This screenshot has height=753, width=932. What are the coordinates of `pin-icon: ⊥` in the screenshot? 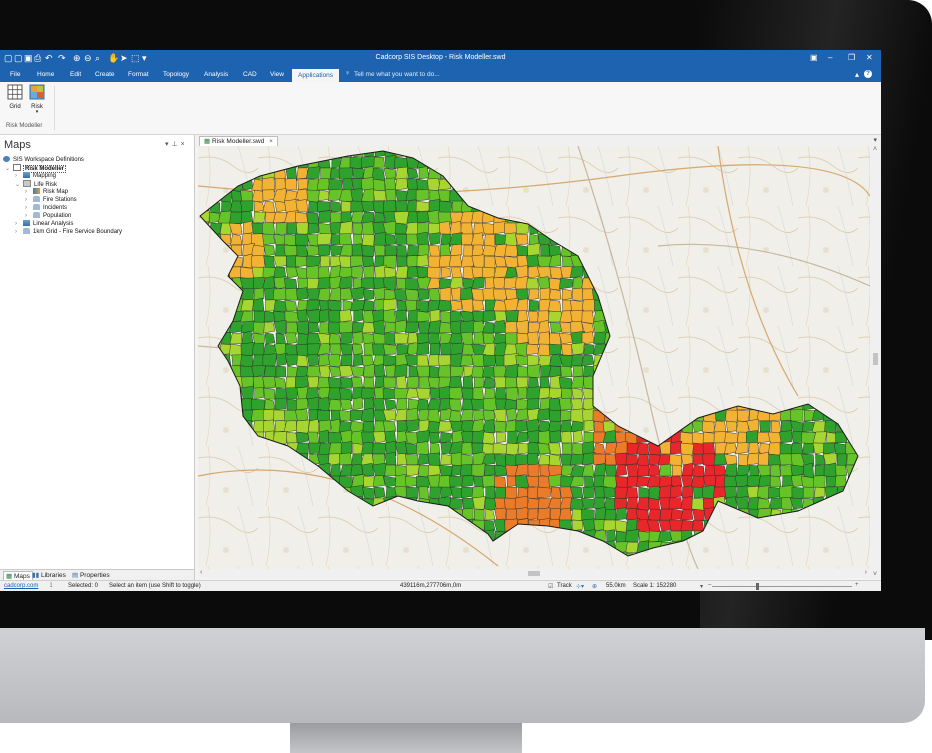 It's located at (176, 144).